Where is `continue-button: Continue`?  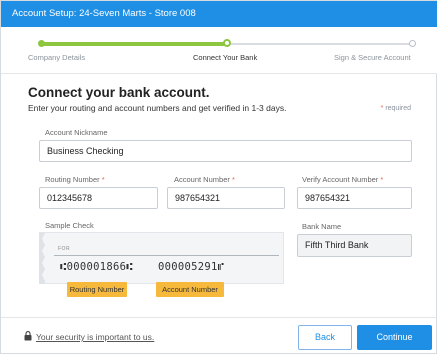
continue-button: Continue is located at coordinates (394, 337).